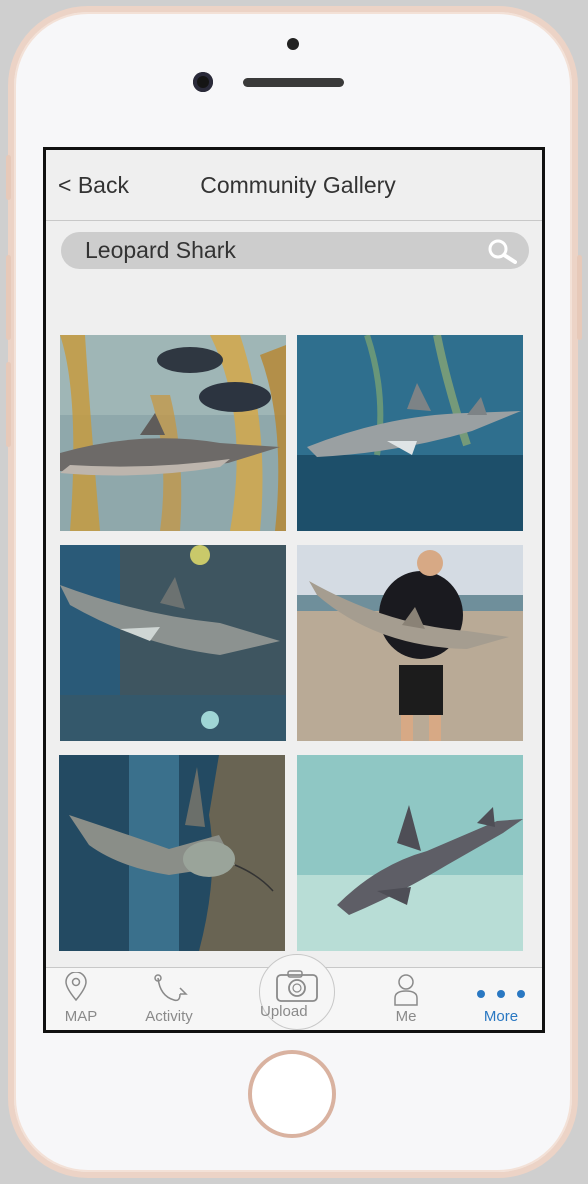 This screenshot has width=588, height=1184. Describe the element at coordinates (298, 185) in the screenshot. I see `page-title: Community Gallery` at that location.